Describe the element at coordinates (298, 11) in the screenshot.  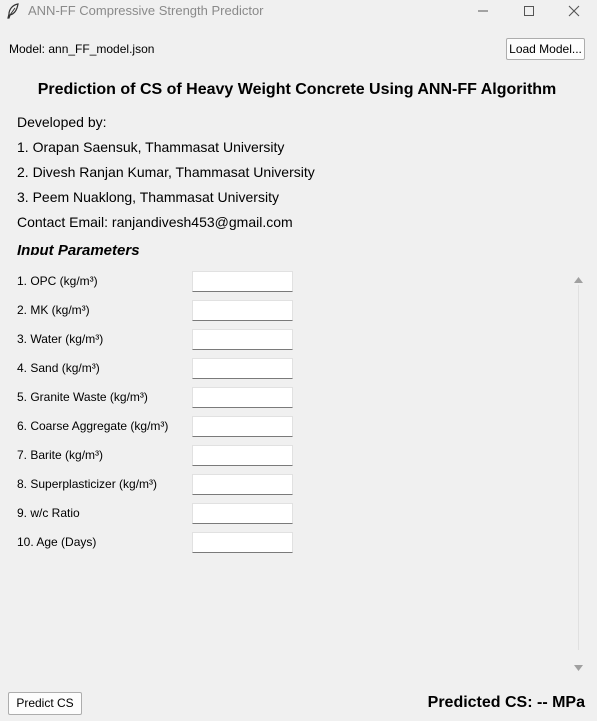
I see `title-bar: ANN-FF Compressive Strength Predictor` at that location.